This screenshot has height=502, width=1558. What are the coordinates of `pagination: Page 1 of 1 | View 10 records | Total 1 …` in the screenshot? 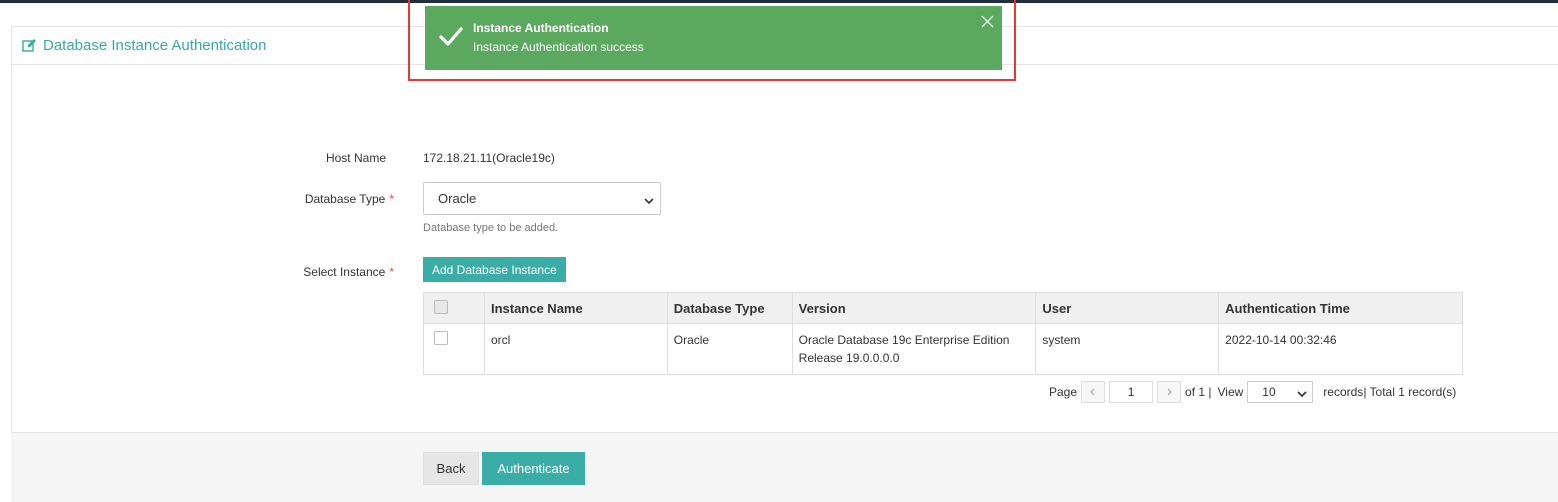 It's located at (1252, 392).